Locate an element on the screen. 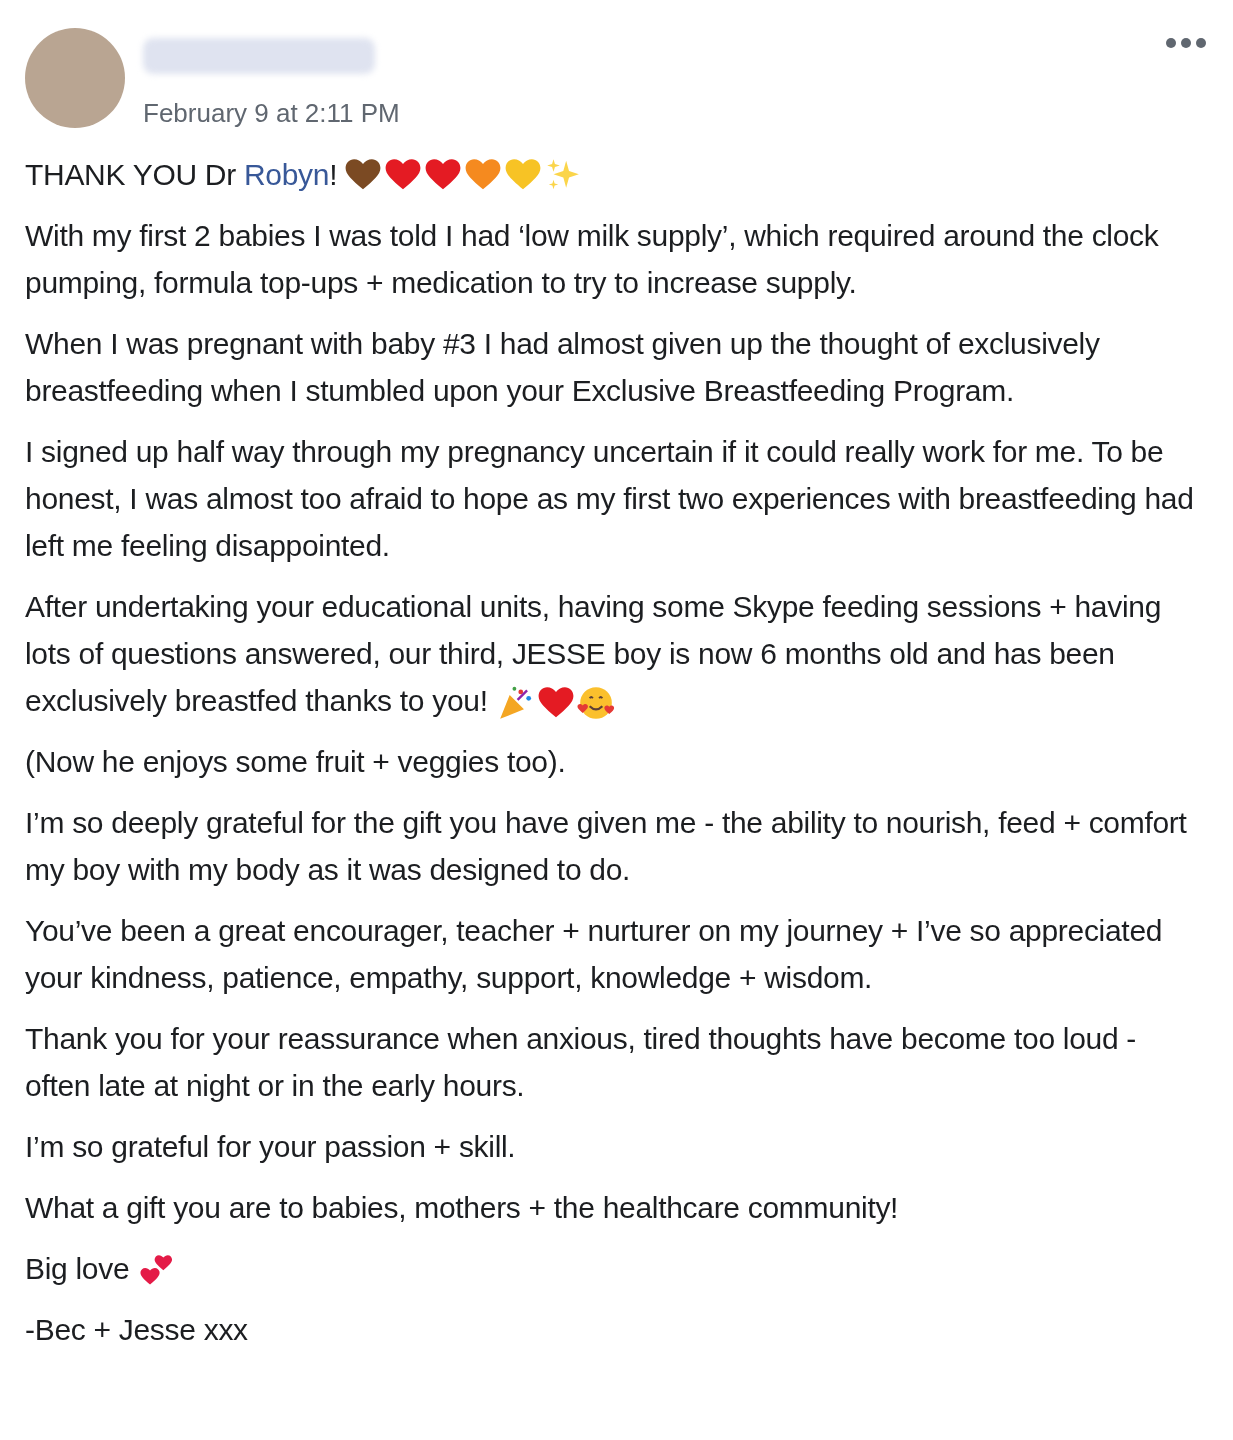 The width and height of the screenshot is (1233, 1440). post-timestamp: February 9 at 2:11 PM is located at coordinates (271, 113).